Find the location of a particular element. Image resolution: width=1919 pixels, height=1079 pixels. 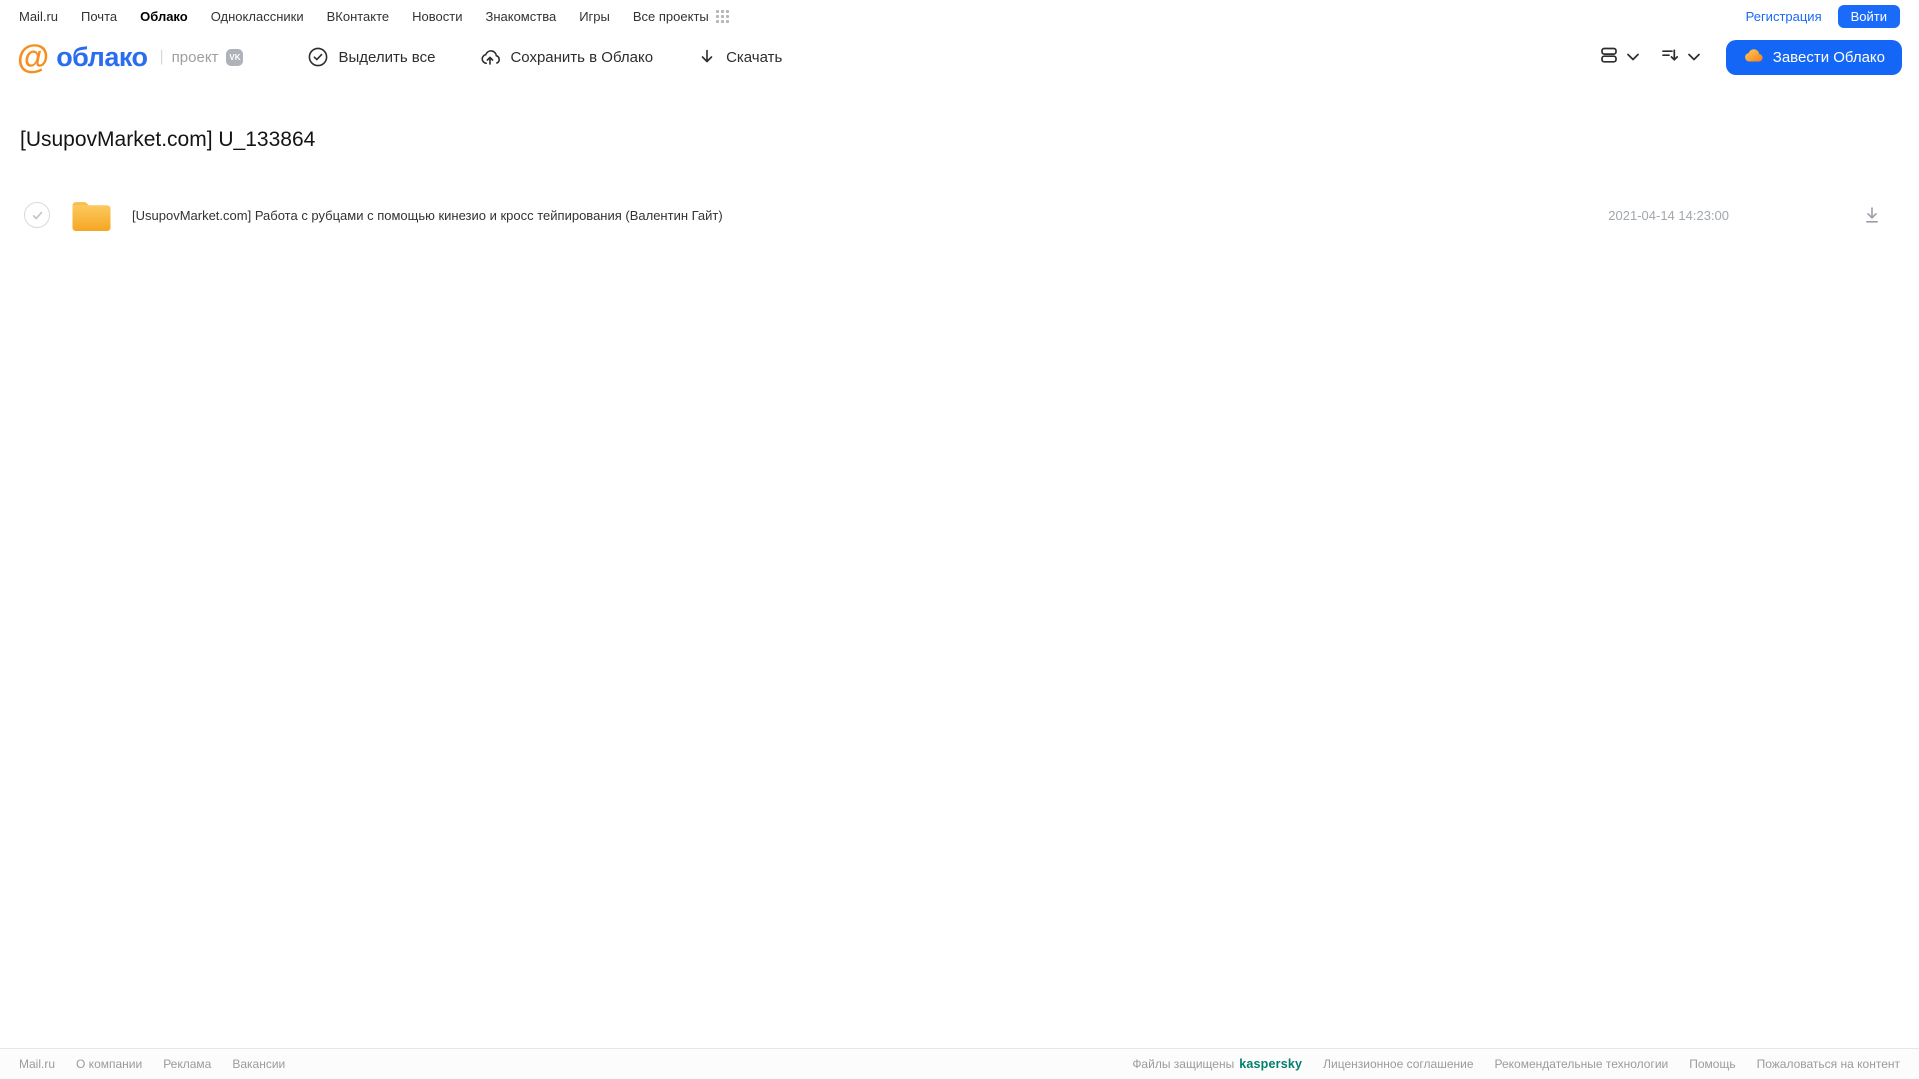

download-label: Скачать is located at coordinates (754, 57).